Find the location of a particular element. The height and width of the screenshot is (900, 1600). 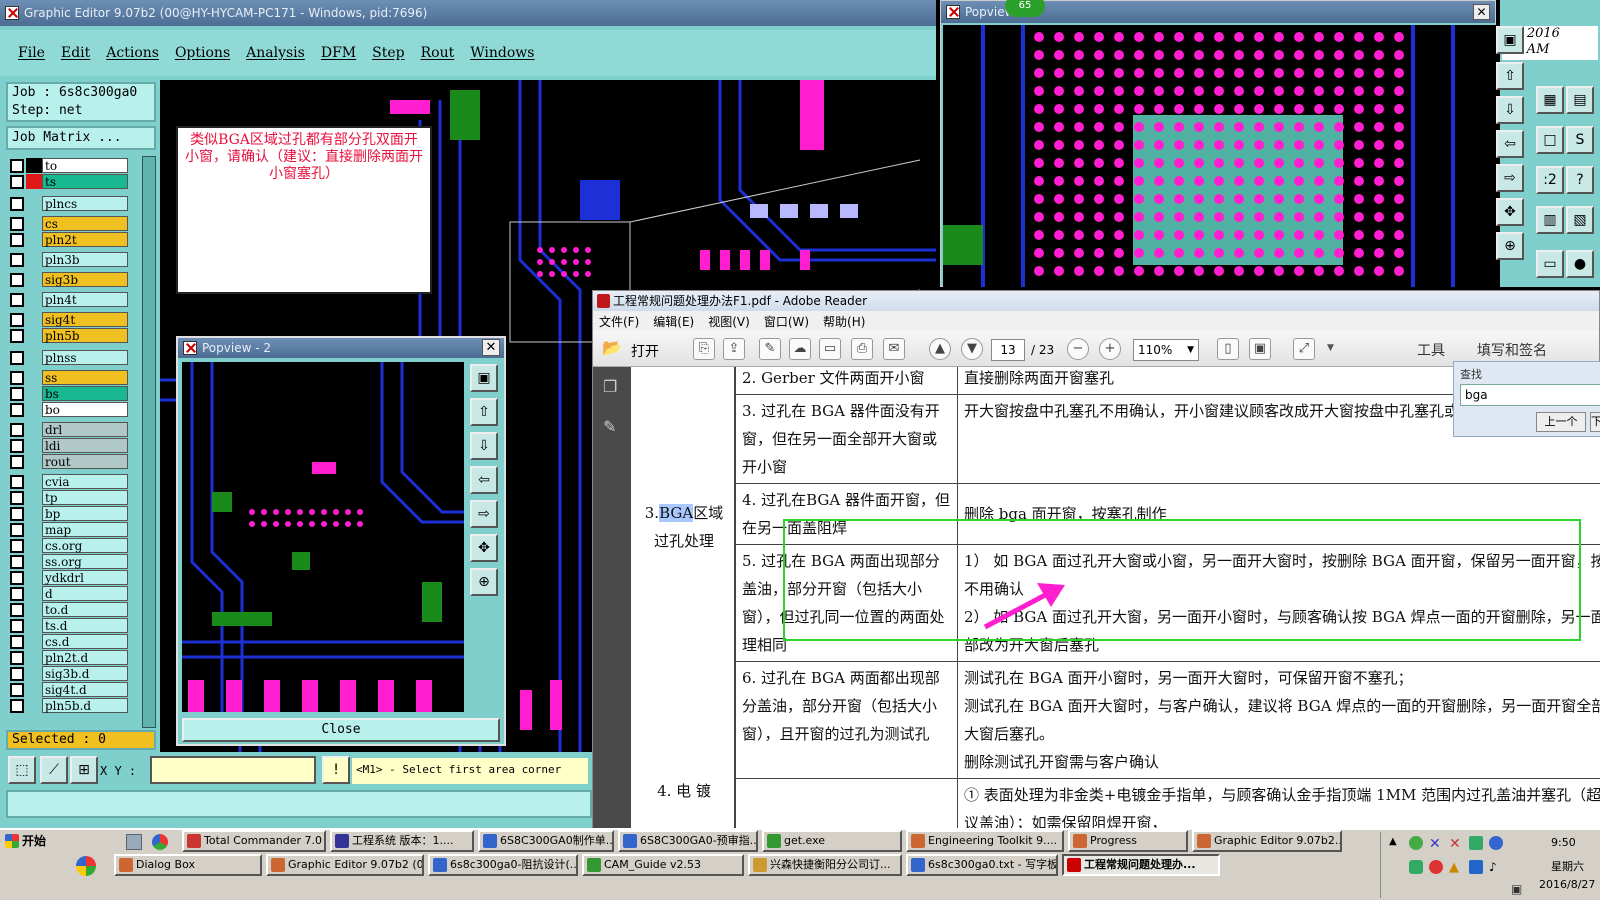

popview-2-tool-7-icon: ⊕ is located at coordinates (484, 582).